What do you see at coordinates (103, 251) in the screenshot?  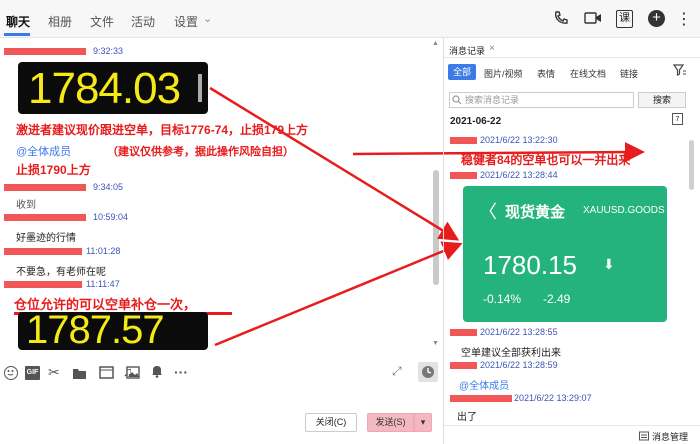 I see `message-time: 11:01:28` at bounding box center [103, 251].